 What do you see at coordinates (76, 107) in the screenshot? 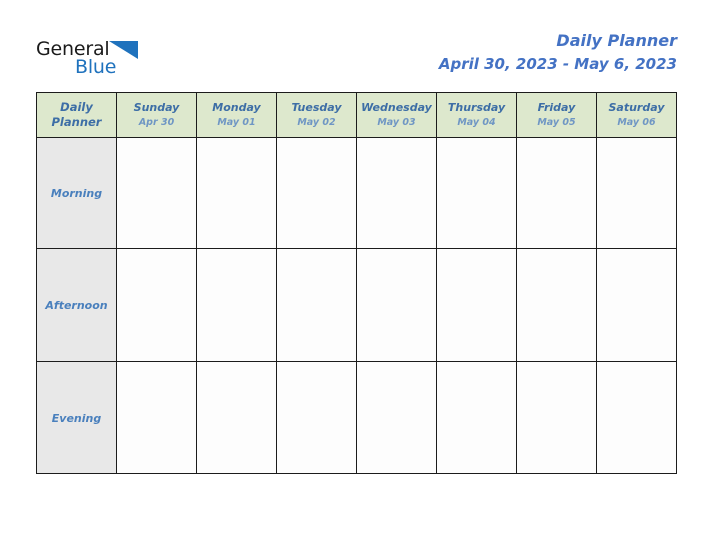
I see `corner-label-line1: Daily` at bounding box center [76, 107].